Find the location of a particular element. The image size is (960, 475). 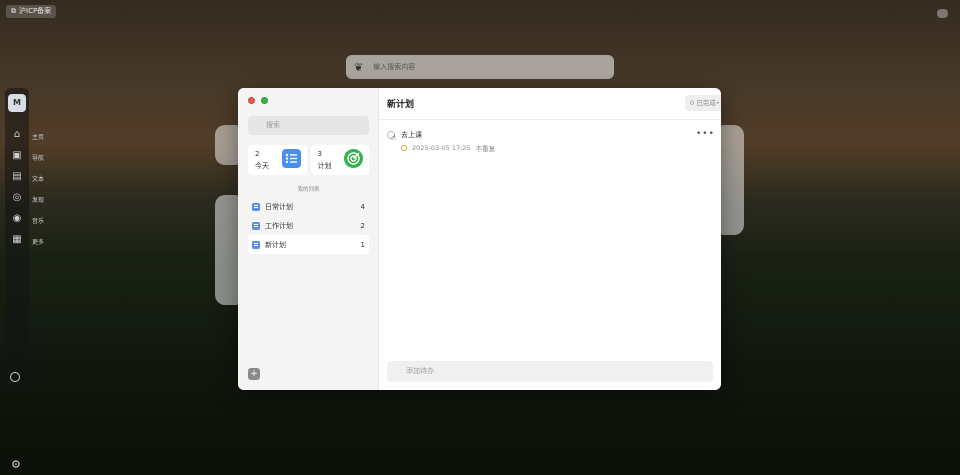

gear-icon: ⚙ is located at coordinates (16, 464).